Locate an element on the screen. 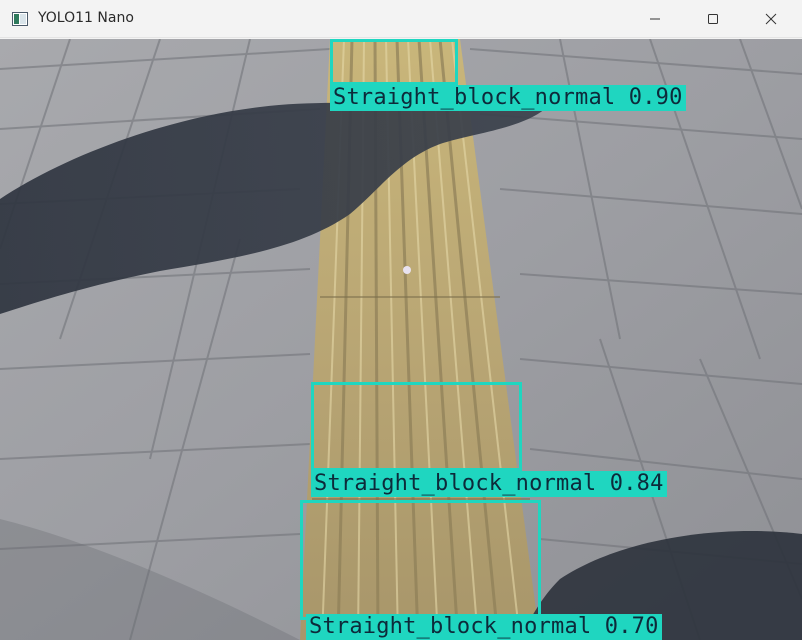 The image size is (802, 640). detection-label: Straight_block_normal 0.90 is located at coordinates (508, 98).